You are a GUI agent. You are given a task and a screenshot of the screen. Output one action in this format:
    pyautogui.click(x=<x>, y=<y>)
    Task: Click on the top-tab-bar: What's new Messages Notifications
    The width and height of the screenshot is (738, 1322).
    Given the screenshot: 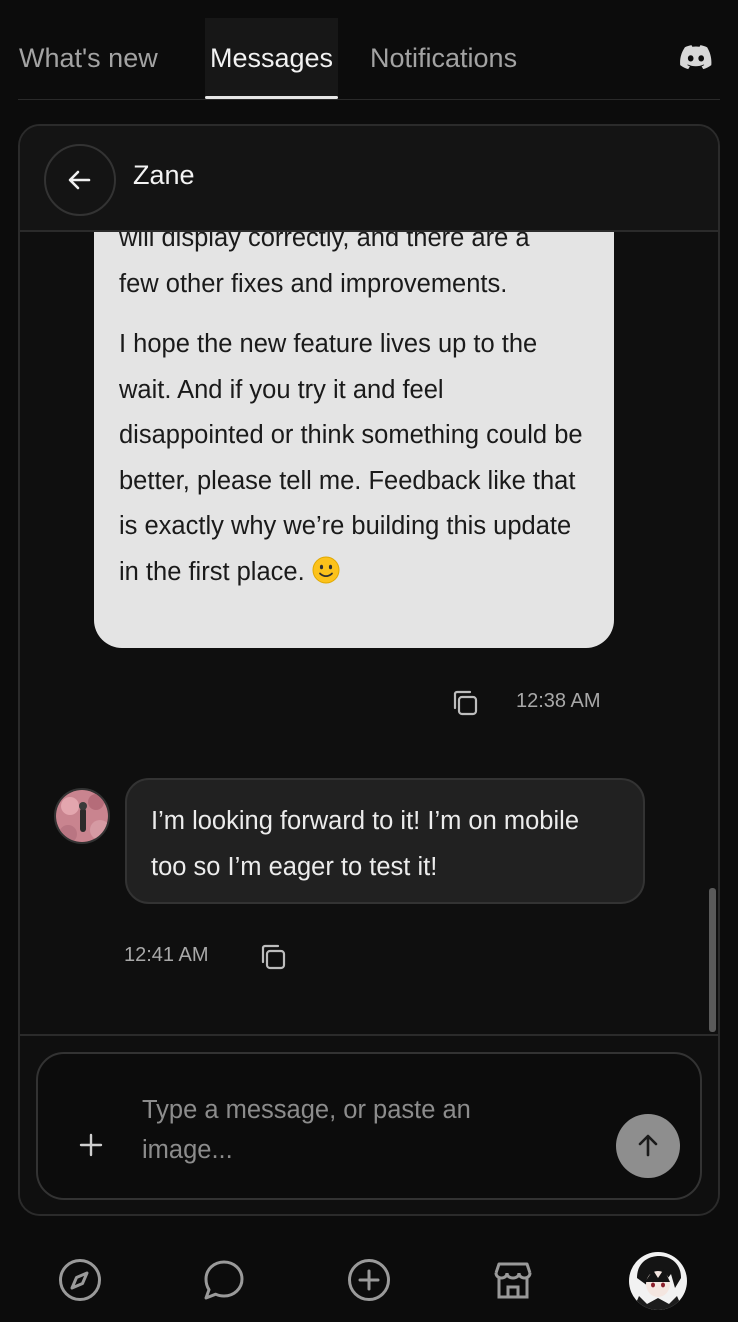 What is the action you would take?
    pyautogui.click(x=369, y=59)
    